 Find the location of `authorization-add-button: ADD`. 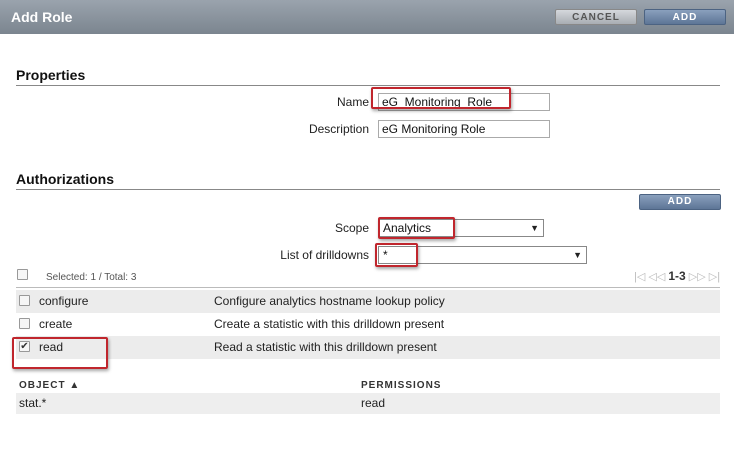

authorization-add-button: ADD is located at coordinates (680, 202).